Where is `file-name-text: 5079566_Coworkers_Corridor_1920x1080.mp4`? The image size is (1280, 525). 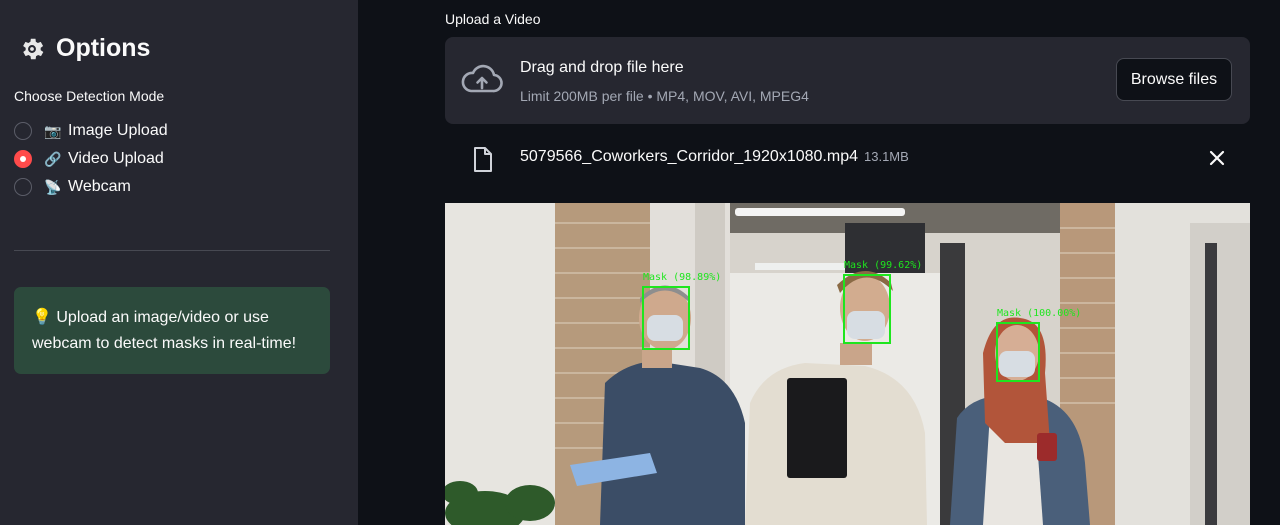
file-name-text: 5079566_Coworkers_Corridor_1920x1080.mp4 is located at coordinates (689, 156).